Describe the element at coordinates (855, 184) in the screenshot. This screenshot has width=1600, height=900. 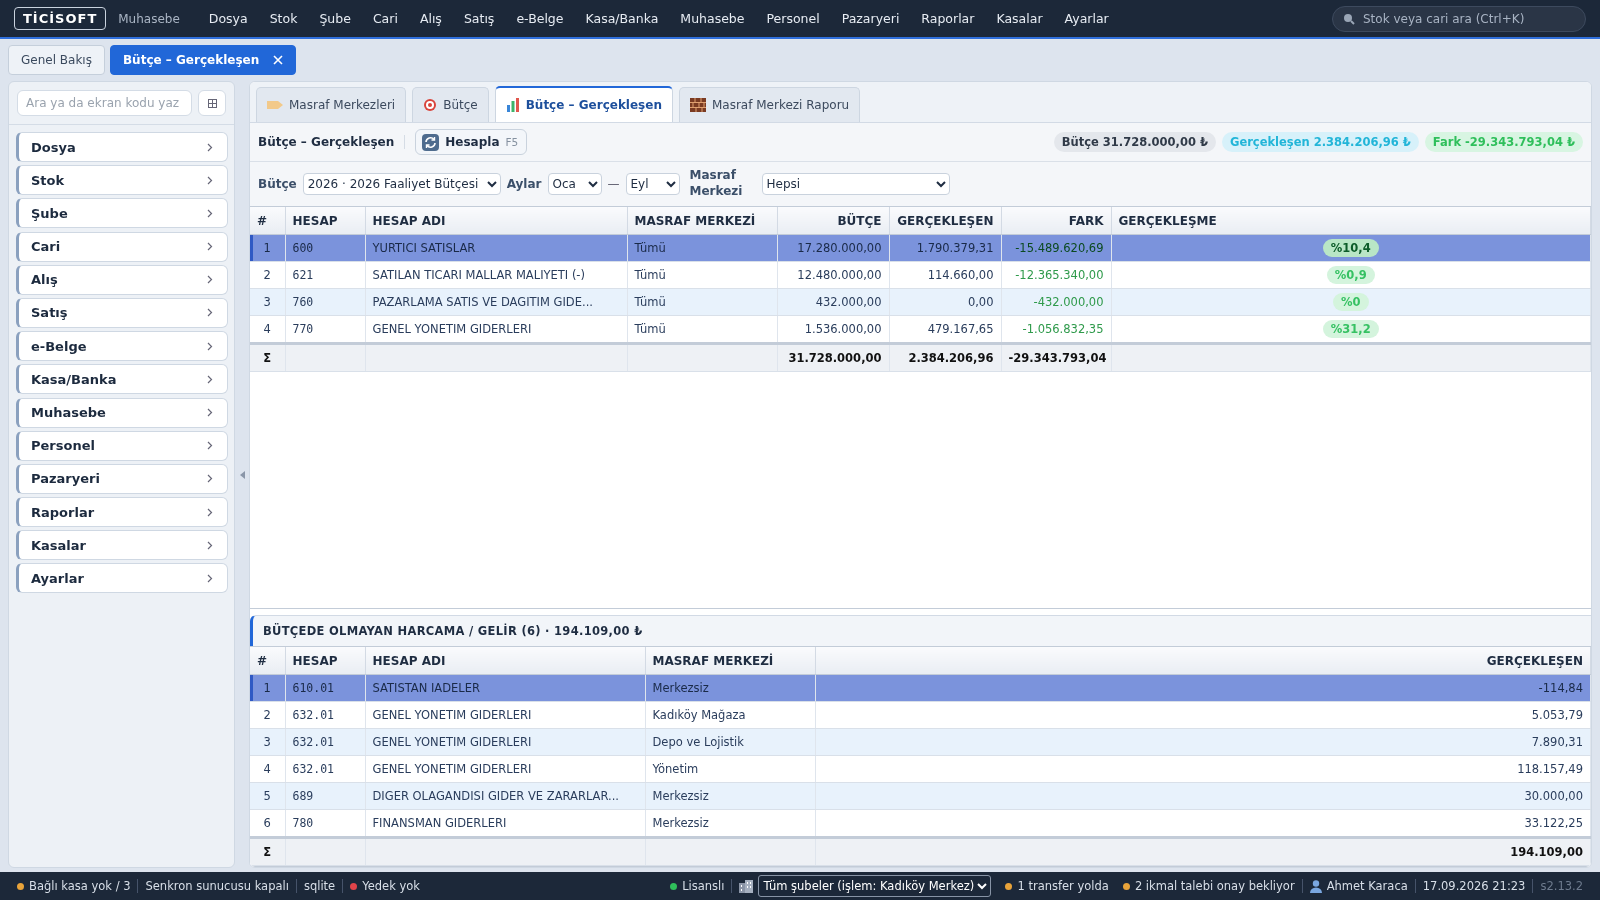
I see `cost-center-select: Hepsi` at that location.